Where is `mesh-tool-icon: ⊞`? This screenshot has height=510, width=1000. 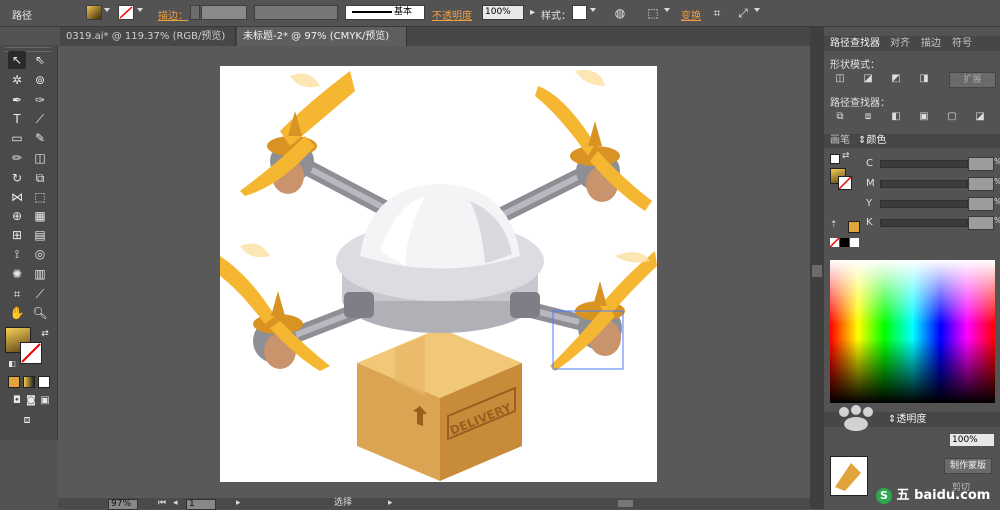
mesh-tool-icon: ⊞ is located at coordinates (17, 235).